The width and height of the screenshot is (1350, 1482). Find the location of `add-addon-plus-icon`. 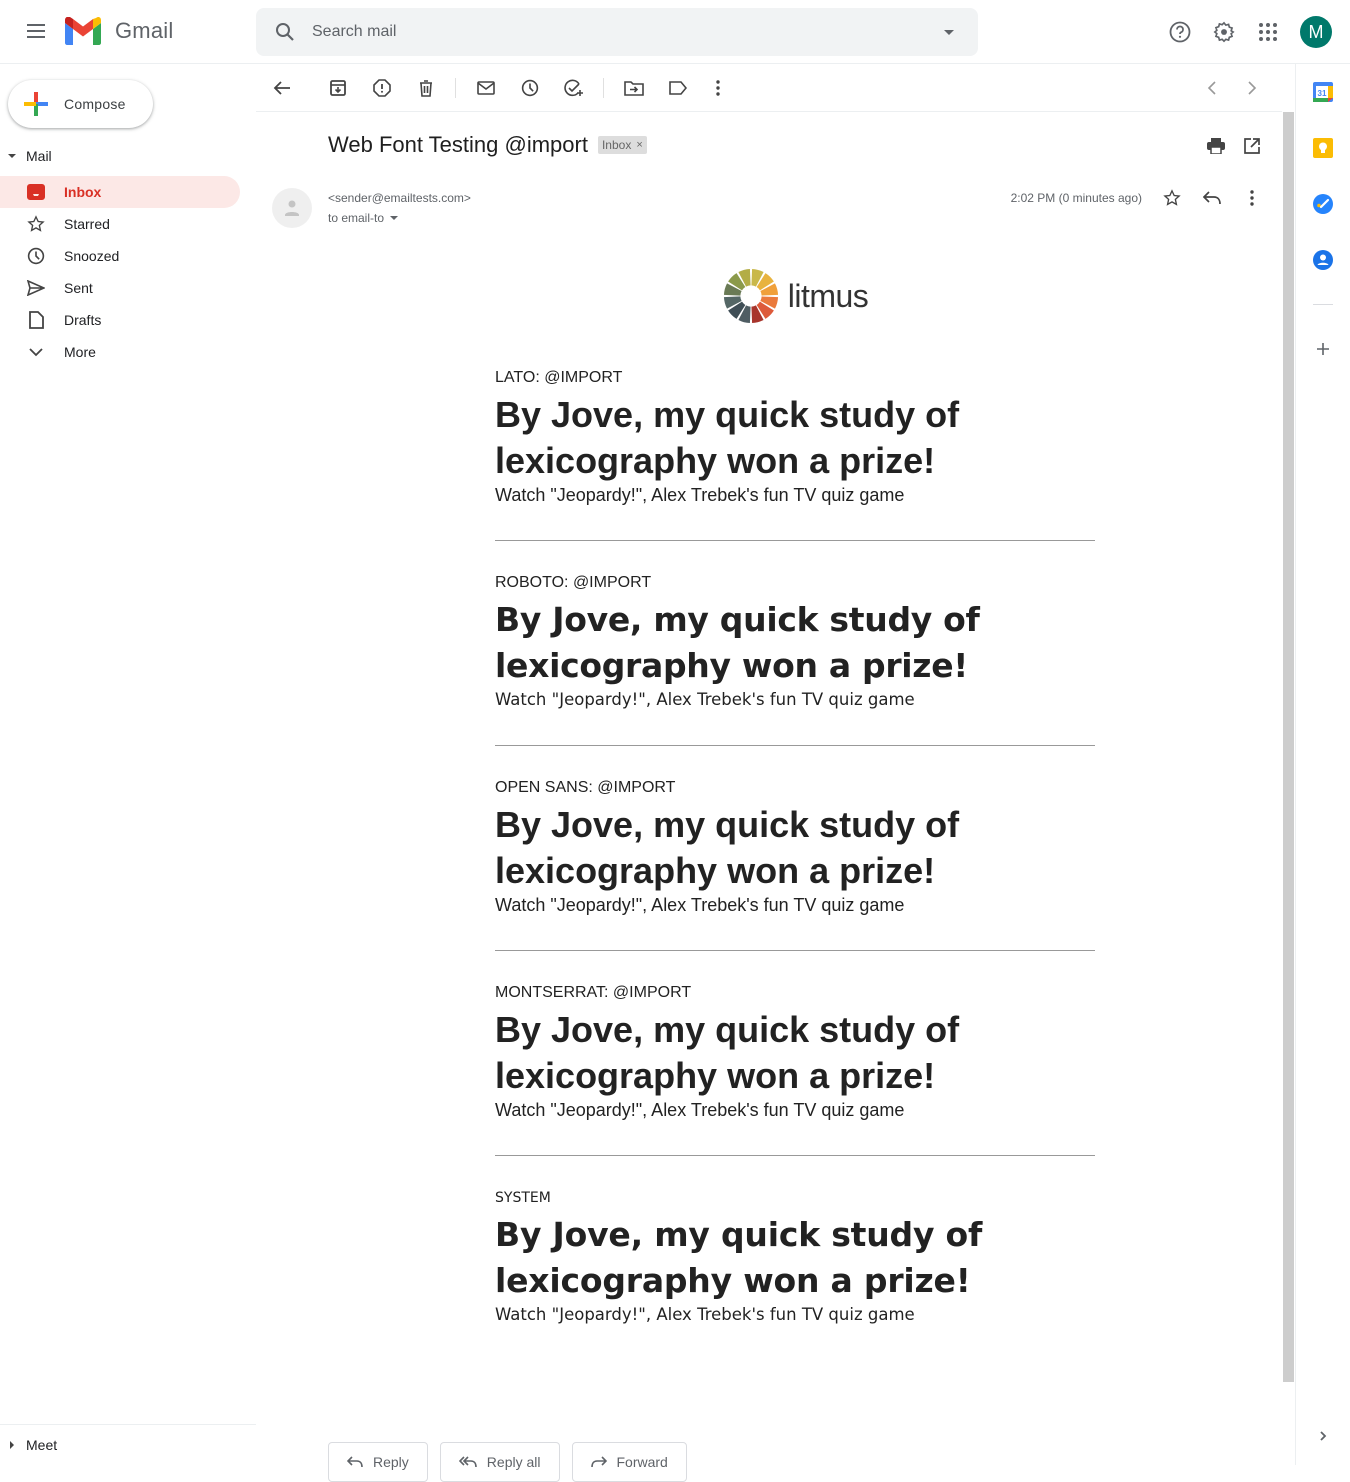

add-addon-plus-icon is located at coordinates (1323, 349).